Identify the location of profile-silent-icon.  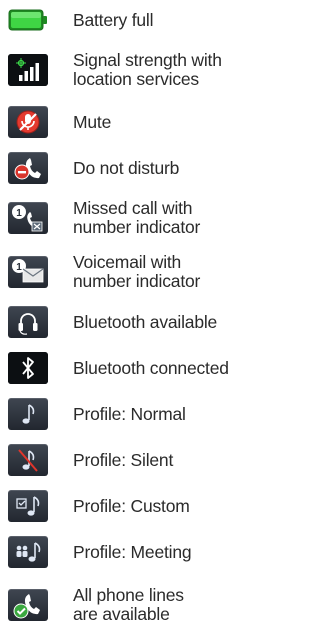
(28, 460).